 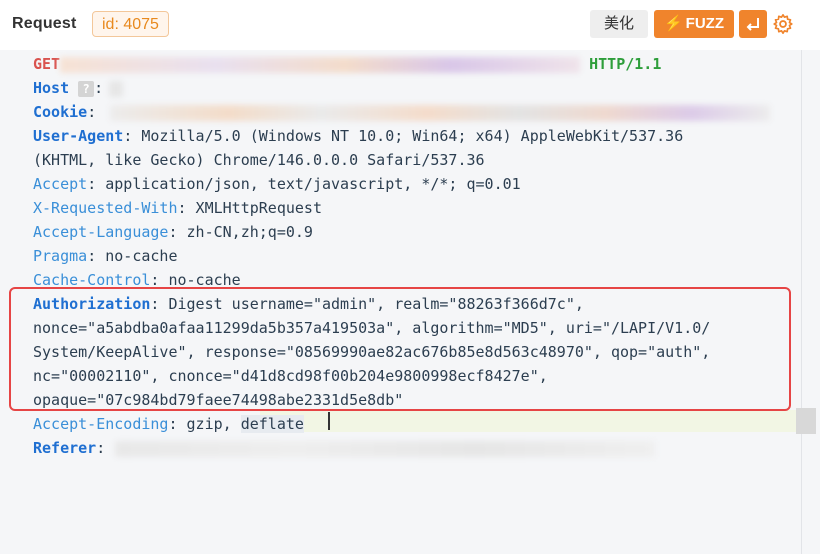 What do you see at coordinates (60, 112) in the screenshot?
I see `header-key: Cookie` at bounding box center [60, 112].